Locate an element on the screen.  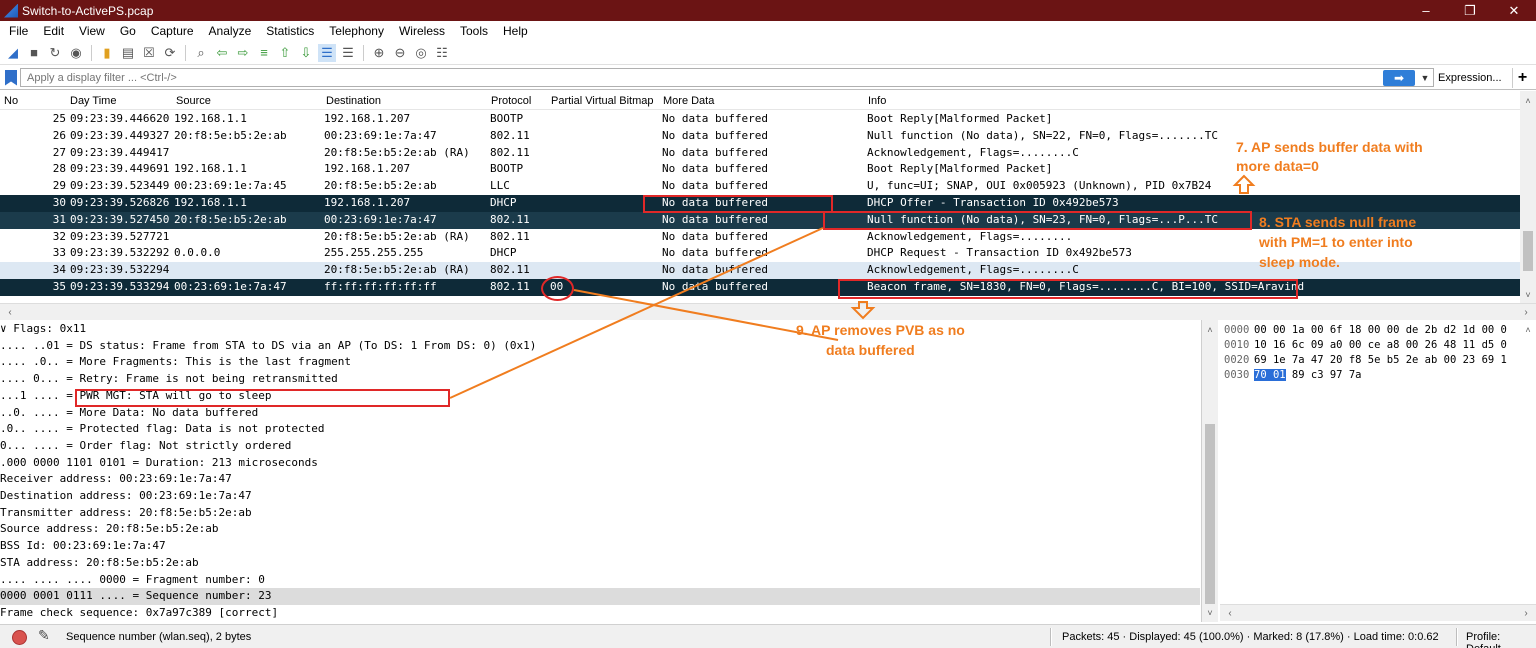
go-to-packet-icon: ≡ is located at coordinates (264, 53).